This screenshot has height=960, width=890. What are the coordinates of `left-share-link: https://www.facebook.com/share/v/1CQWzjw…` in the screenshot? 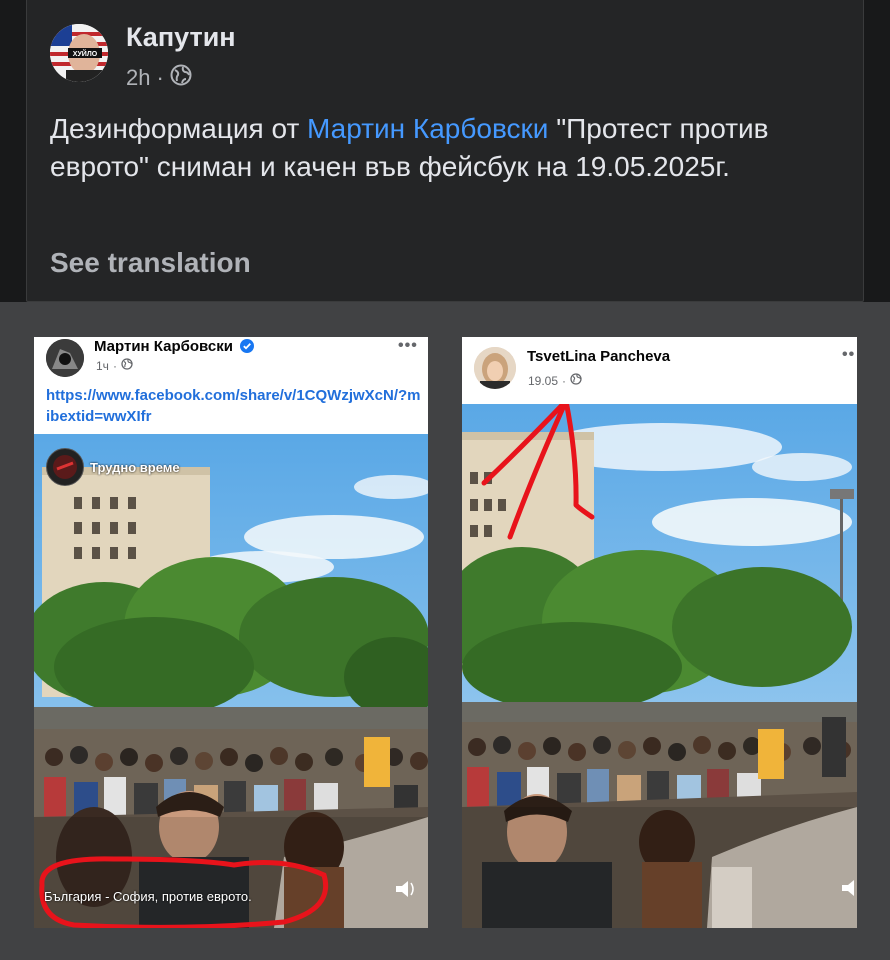 It's located at (233, 406).